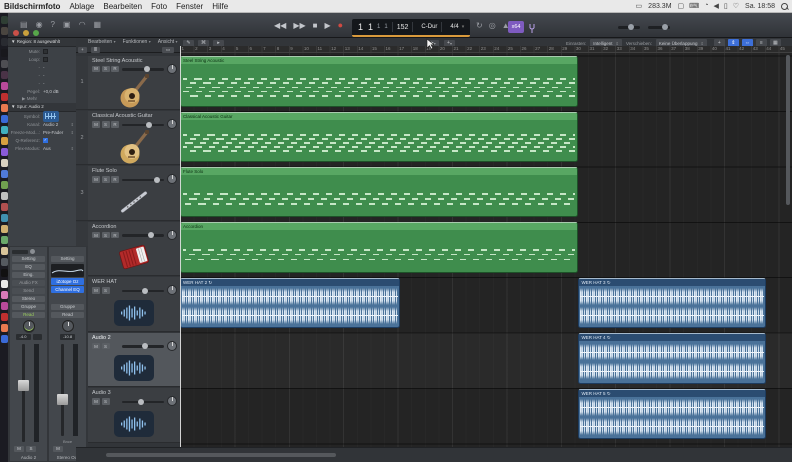 Image resolution: width=792 pixels, height=462 pixels. I want to click on smart-controls-icon: ◠, so click(82, 24).